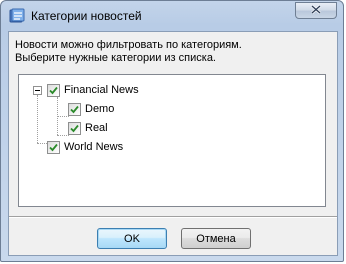 The image size is (346, 264). What do you see at coordinates (37, 90) in the screenshot?
I see `collapse-toggle` at bounding box center [37, 90].